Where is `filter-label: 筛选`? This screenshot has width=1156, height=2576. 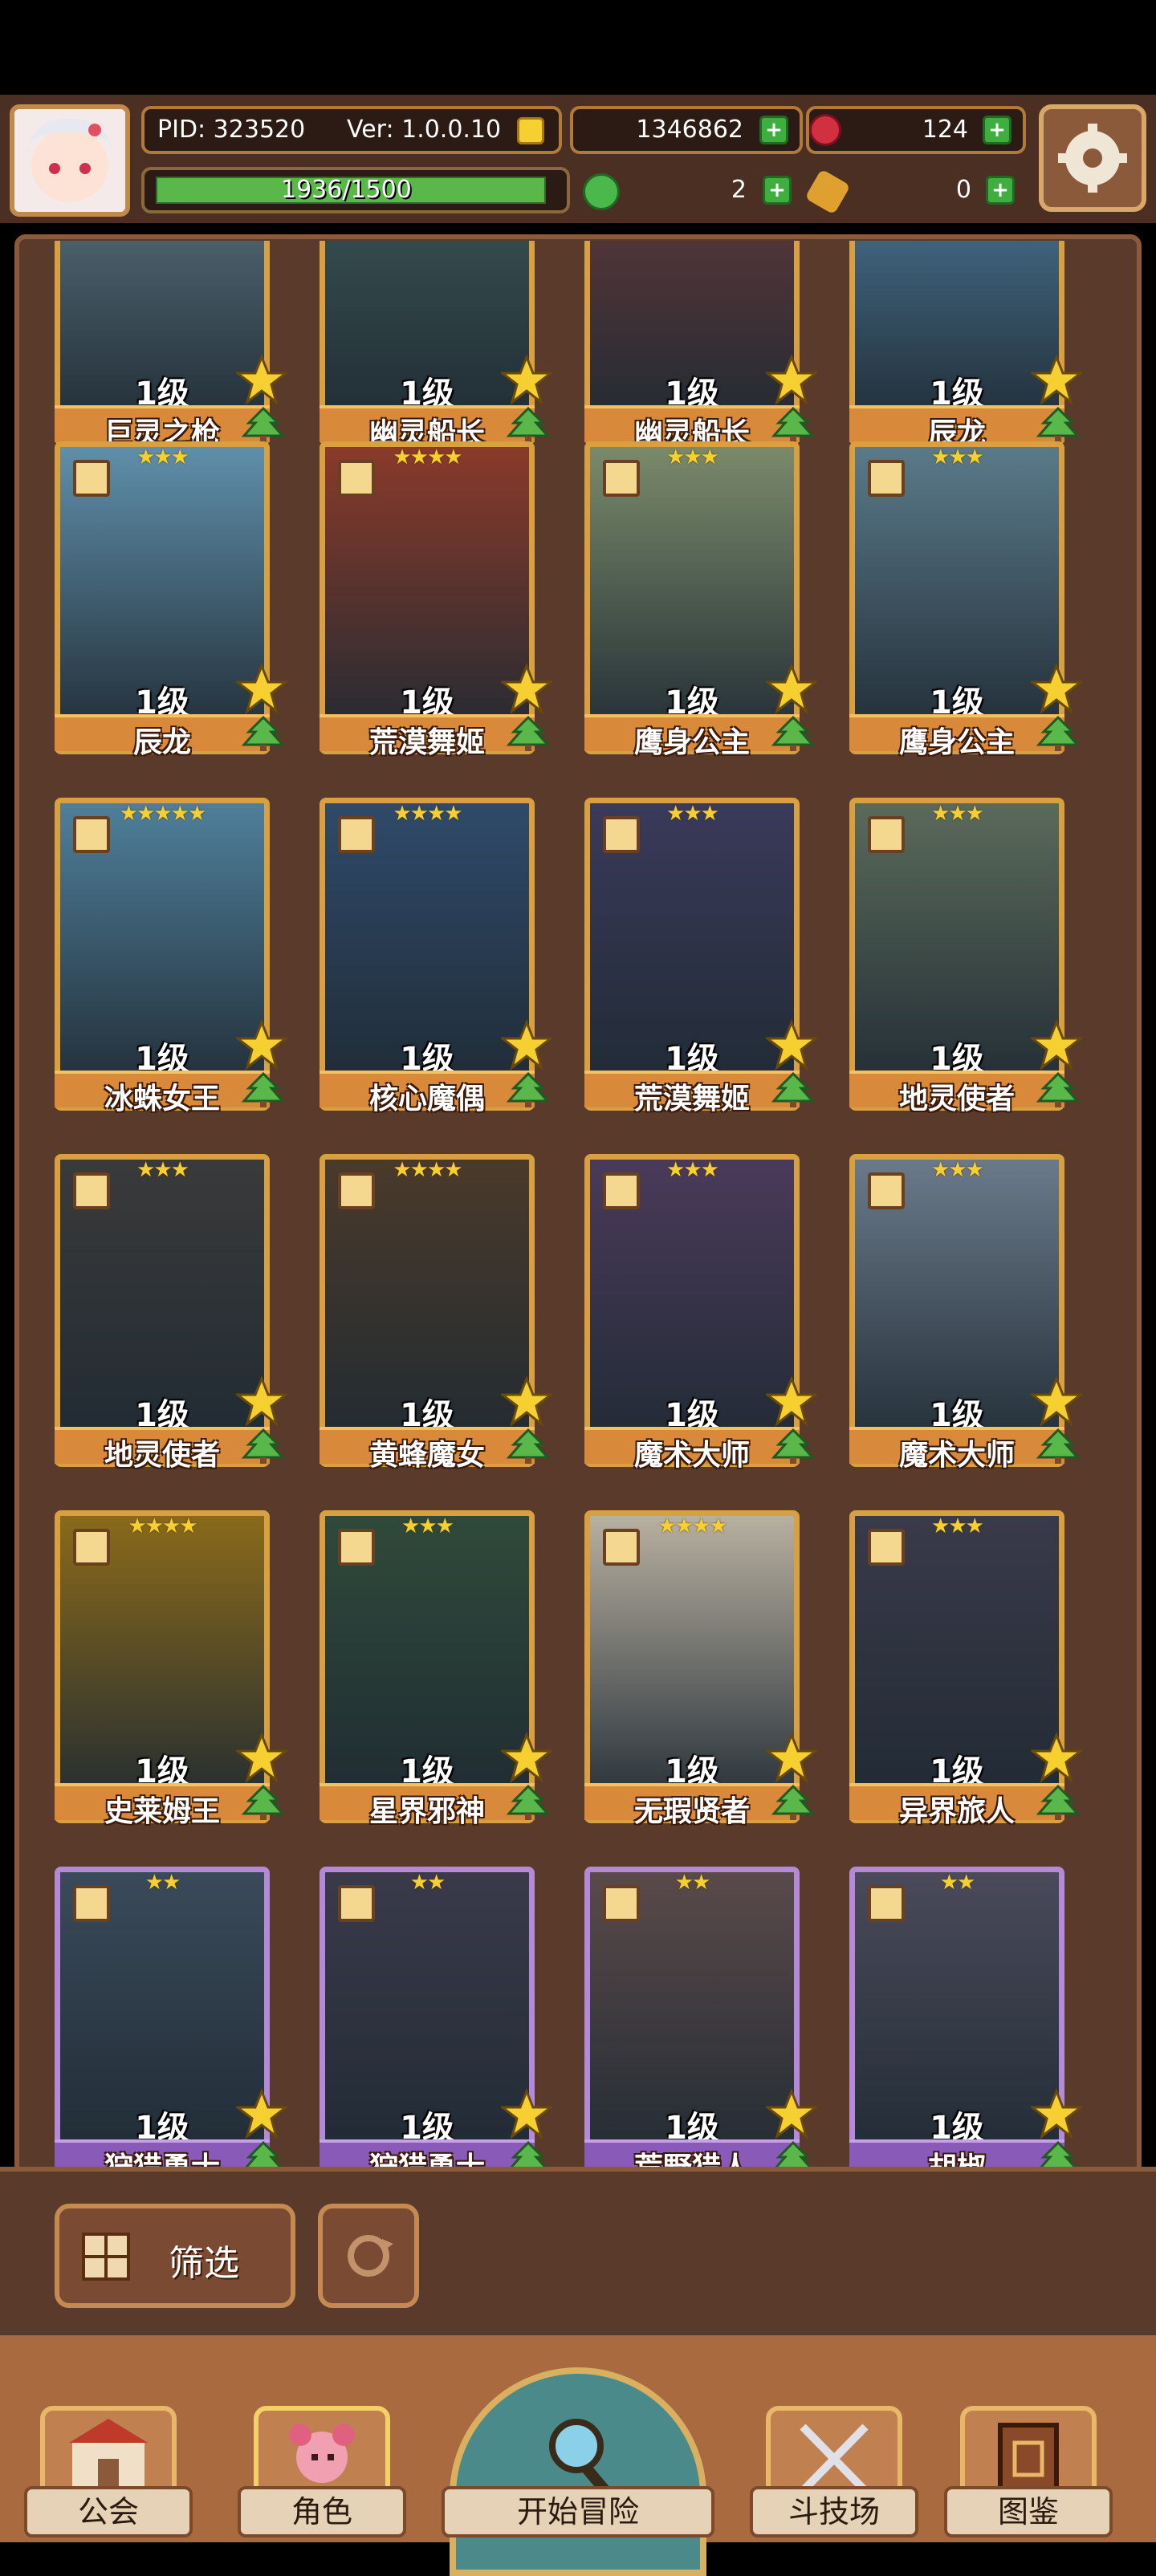
filter-label: 筛选 is located at coordinates (204, 2263).